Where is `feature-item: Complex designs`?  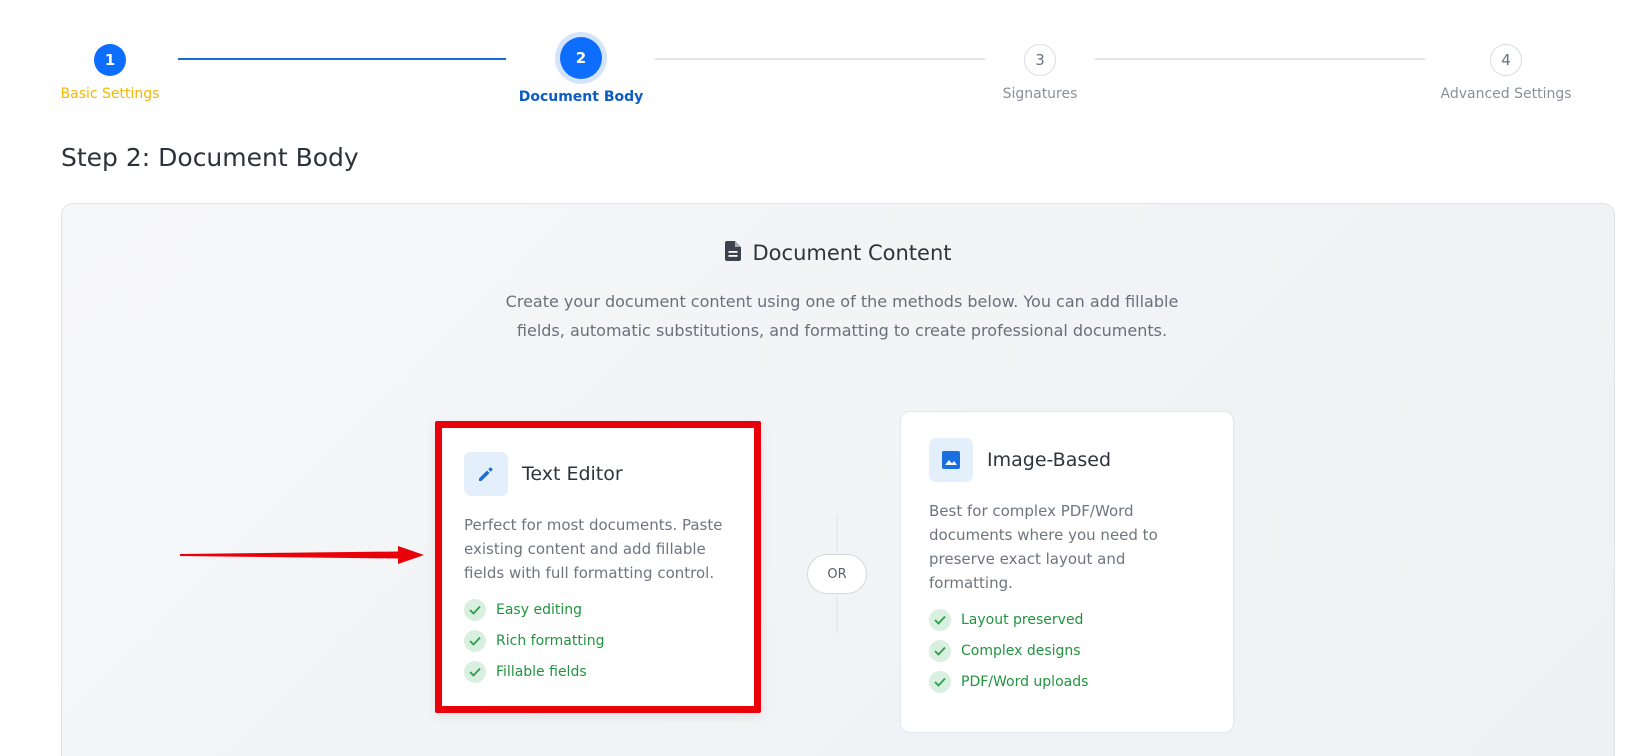
feature-item: Complex designs is located at coordinates (1008, 650).